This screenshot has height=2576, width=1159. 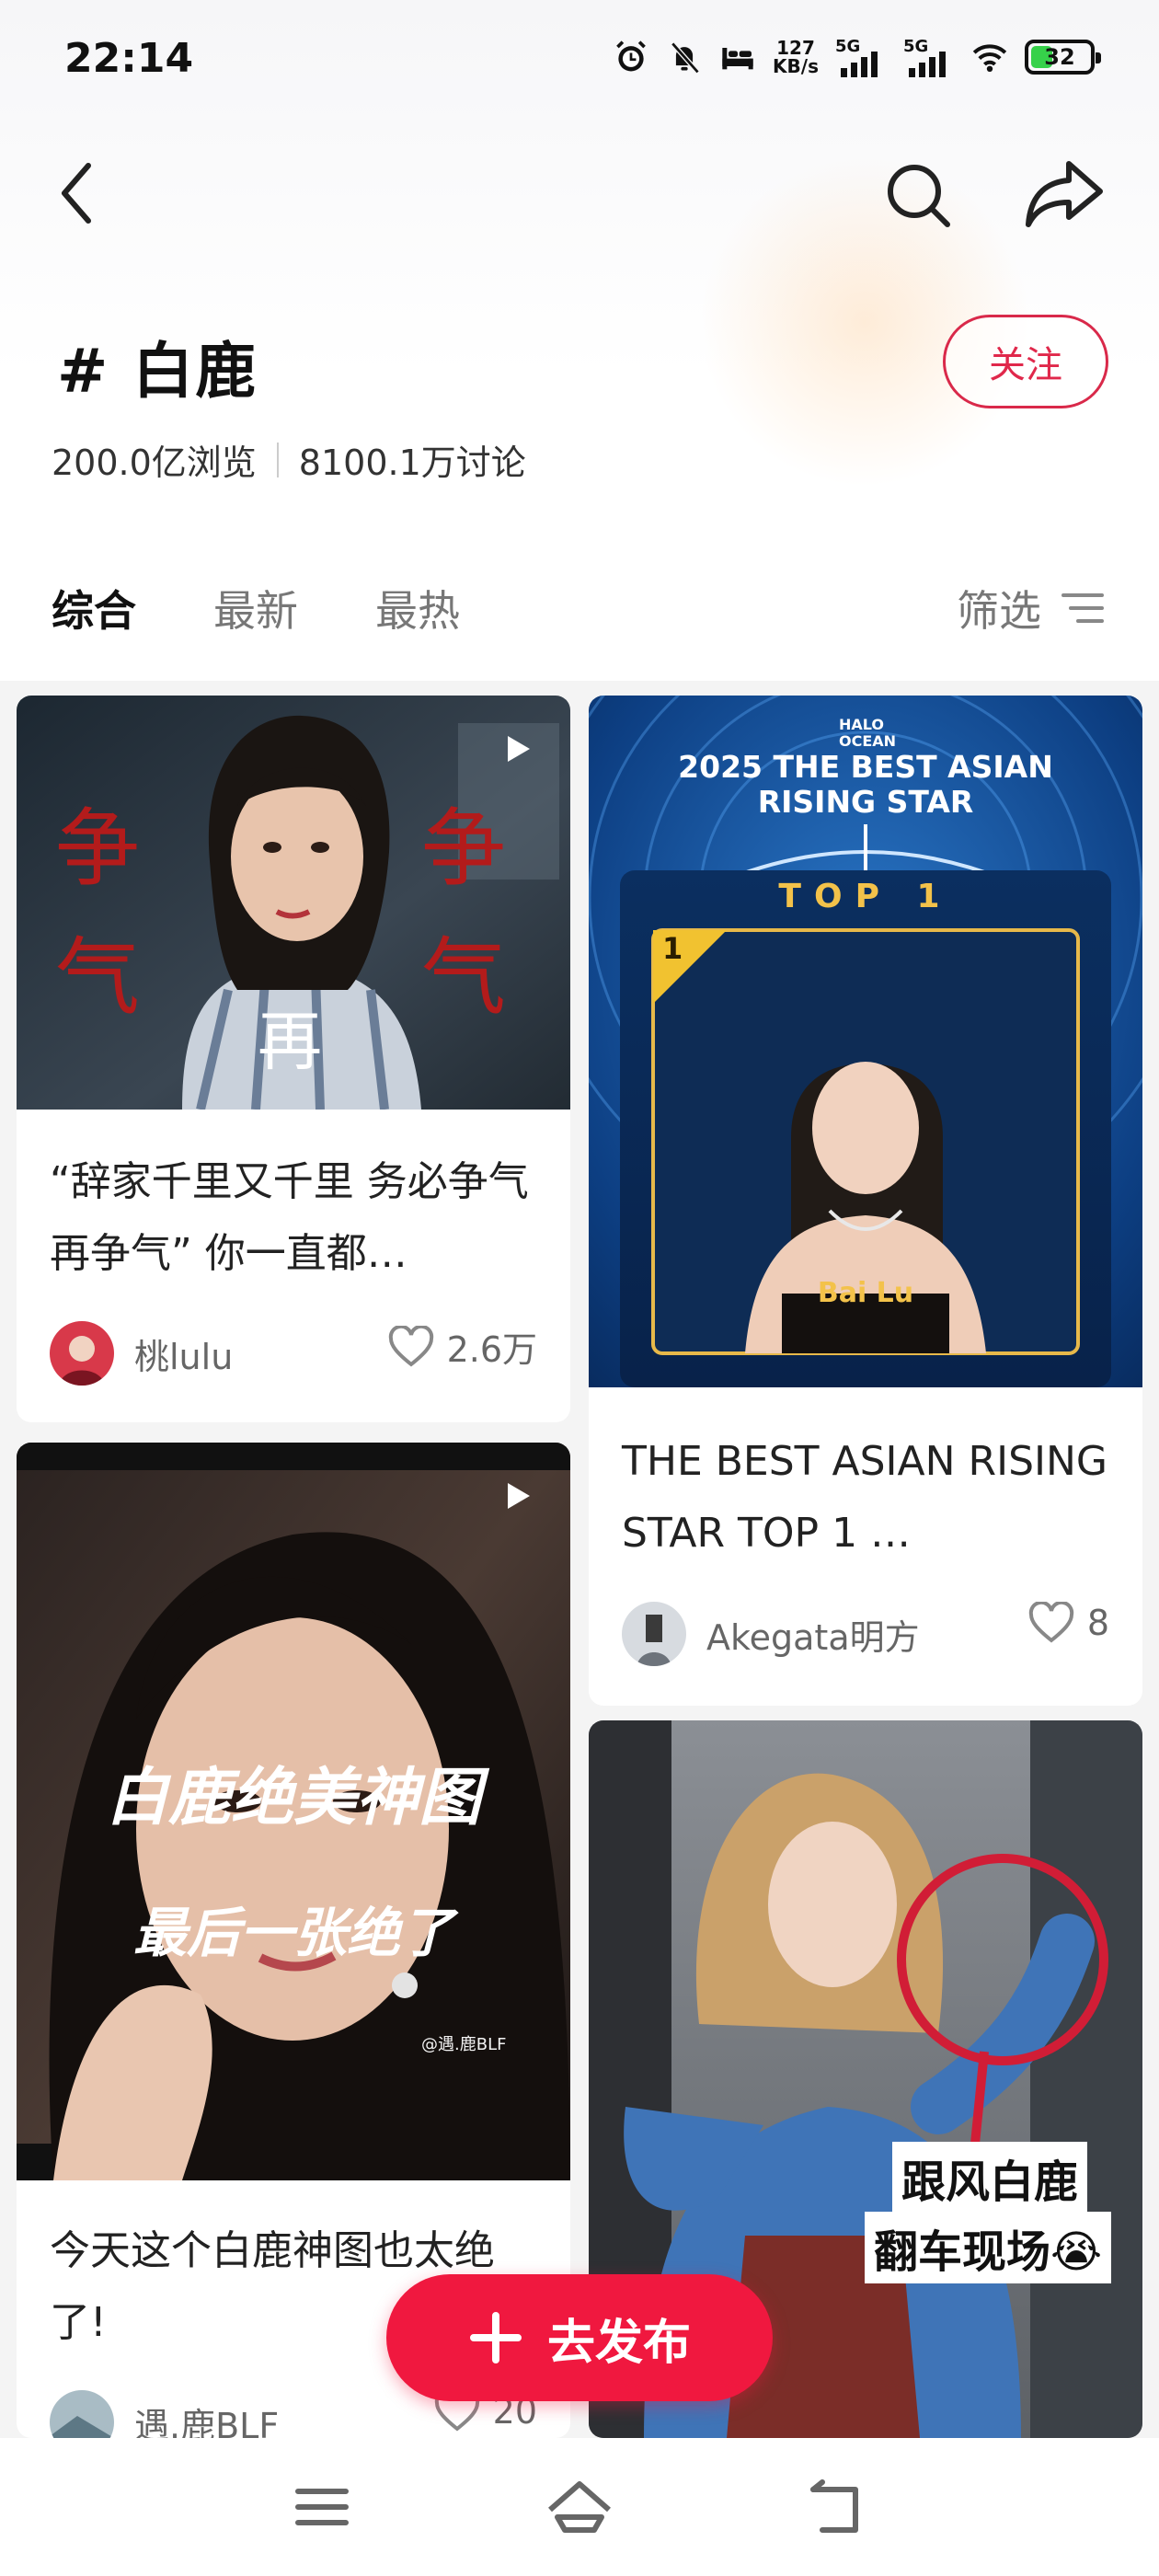 I want to click on post-author: Akegata明方, so click(x=771, y=1634).